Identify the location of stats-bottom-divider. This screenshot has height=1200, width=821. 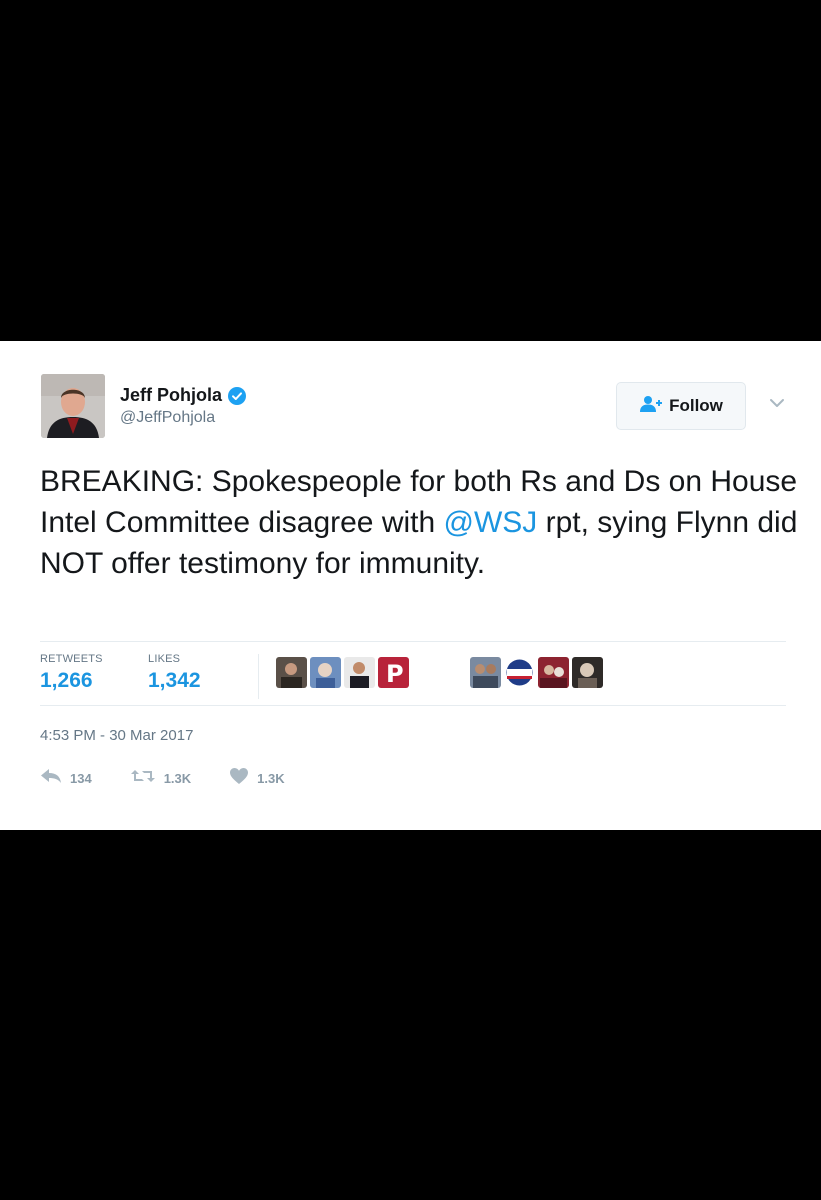
(413, 705).